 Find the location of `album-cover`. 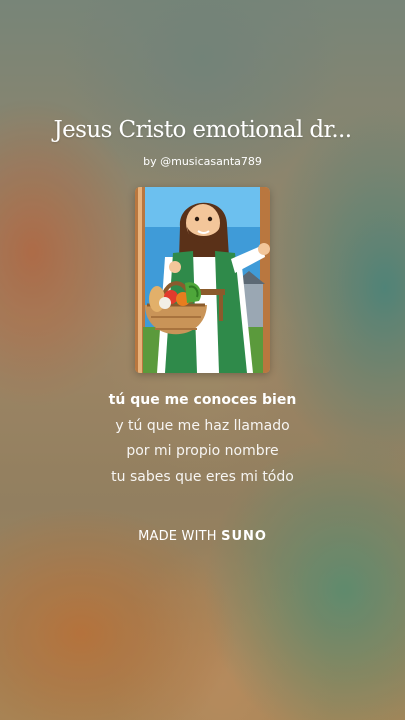

album-cover is located at coordinates (202, 280).